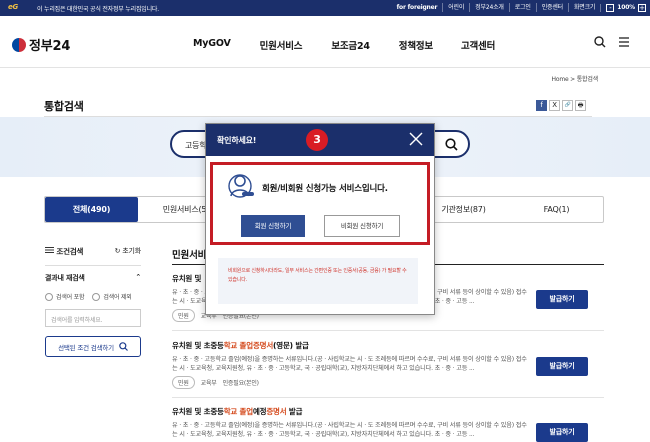 This screenshot has width=650, height=442. I want to click on radio-include: 검색어 포함, so click(65, 296).